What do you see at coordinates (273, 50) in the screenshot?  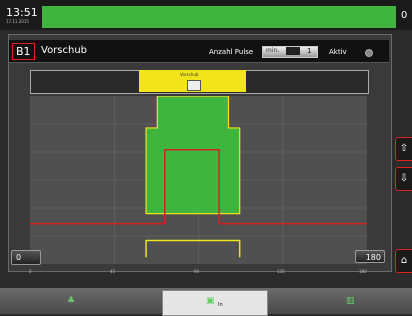 I see `pulse-unit: min.` at bounding box center [273, 50].